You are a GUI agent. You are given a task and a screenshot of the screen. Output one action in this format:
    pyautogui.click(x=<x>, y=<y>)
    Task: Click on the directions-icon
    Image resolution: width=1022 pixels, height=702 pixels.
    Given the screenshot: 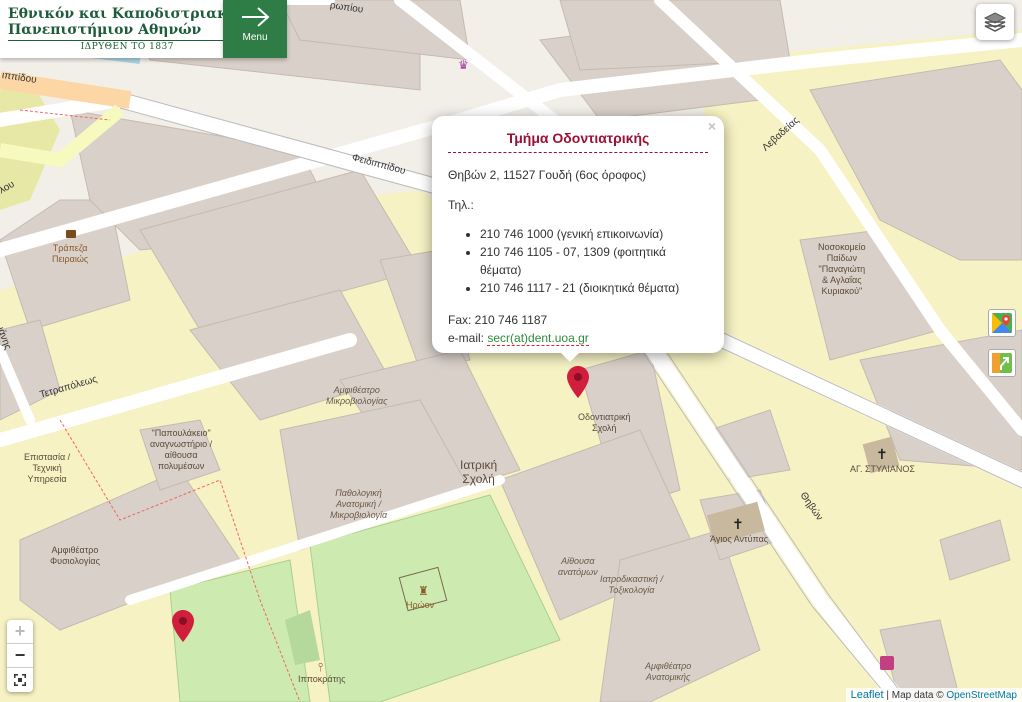 What is the action you would take?
    pyautogui.click(x=1002, y=363)
    